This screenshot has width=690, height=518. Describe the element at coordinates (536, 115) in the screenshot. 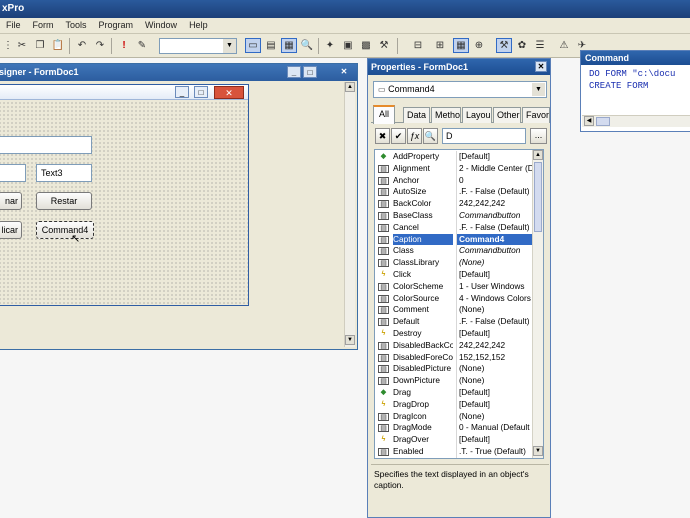

I see `tab-favorites: Favorit` at that location.